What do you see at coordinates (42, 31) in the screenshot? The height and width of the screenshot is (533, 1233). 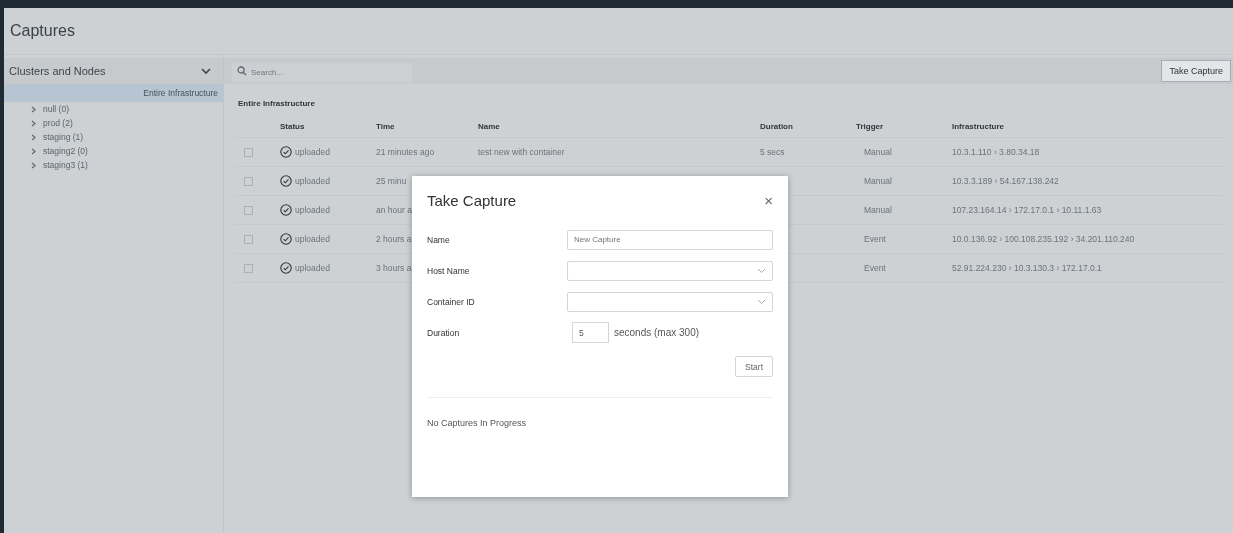 I see `page-title: Captures` at bounding box center [42, 31].